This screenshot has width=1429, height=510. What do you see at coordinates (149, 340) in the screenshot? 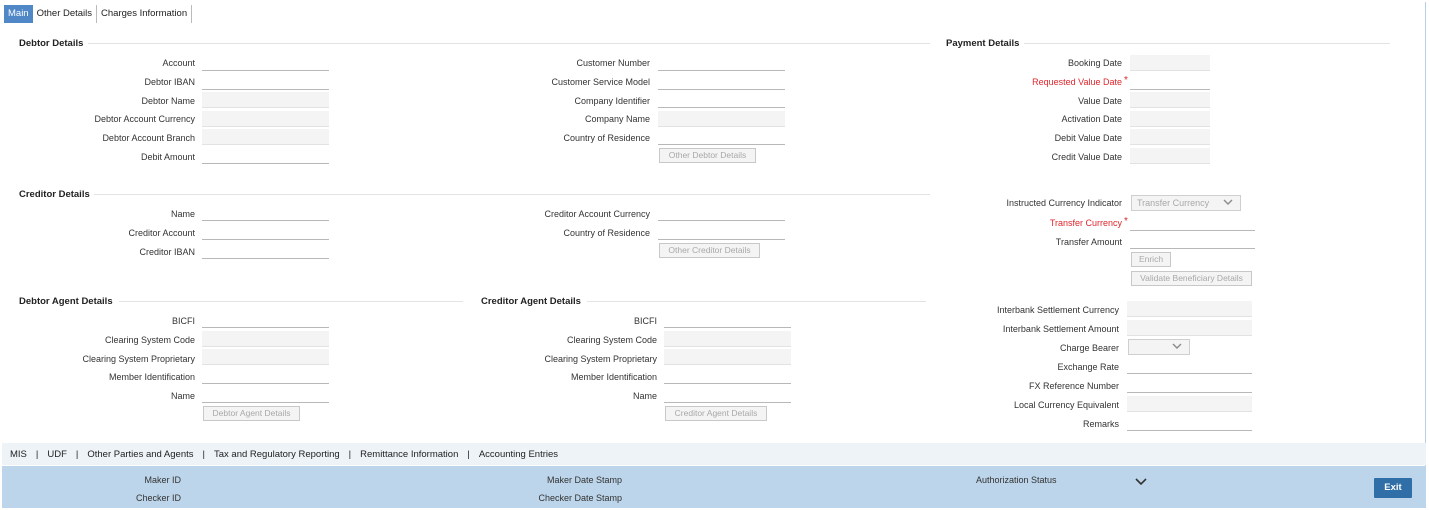
I see `debtor-agent-clearing-system-code-label: Clearing System Code` at bounding box center [149, 340].